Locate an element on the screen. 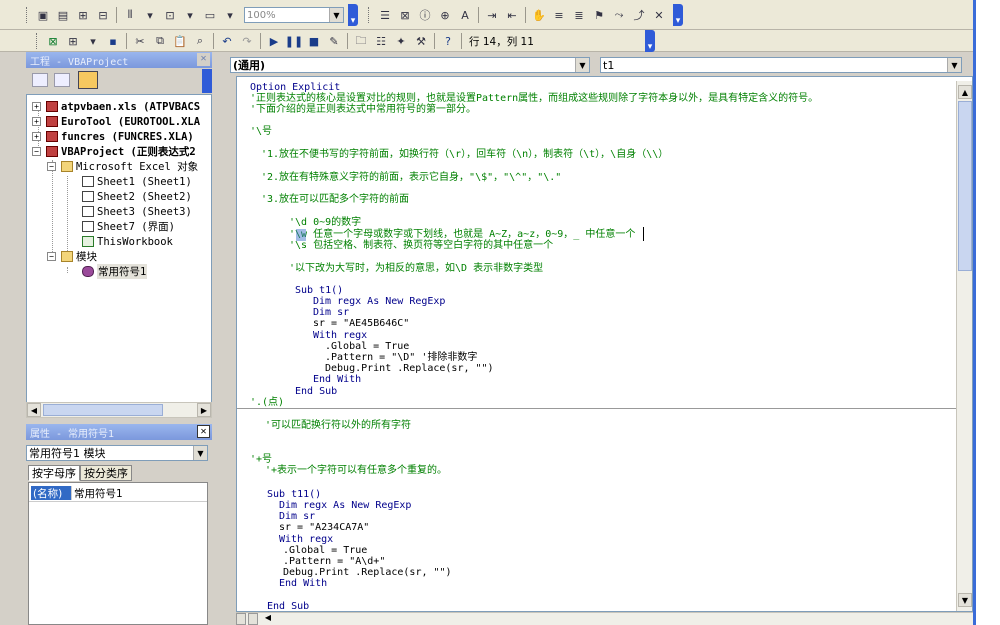 This screenshot has height=625, width=1000. run-icon: ▶ is located at coordinates (274, 41).